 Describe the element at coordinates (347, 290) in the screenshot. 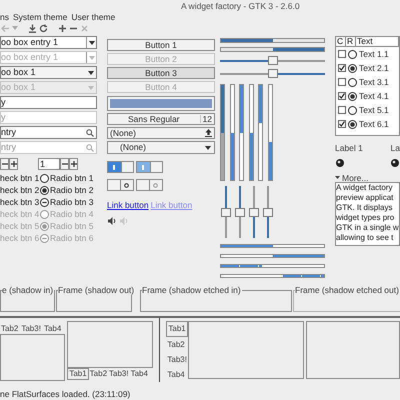

I see `frame-label: Frame (shadow etched out)` at that location.